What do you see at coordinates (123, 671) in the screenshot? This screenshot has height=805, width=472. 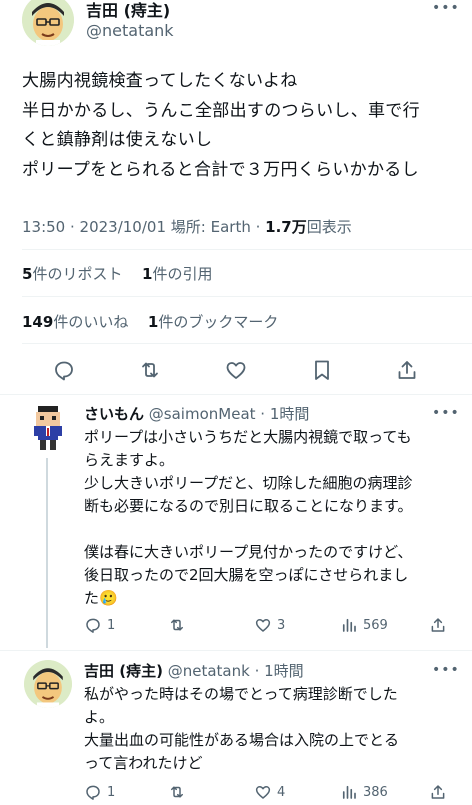 I see `reply-author-name: 吉田 (痔主)` at bounding box center [123, 671].